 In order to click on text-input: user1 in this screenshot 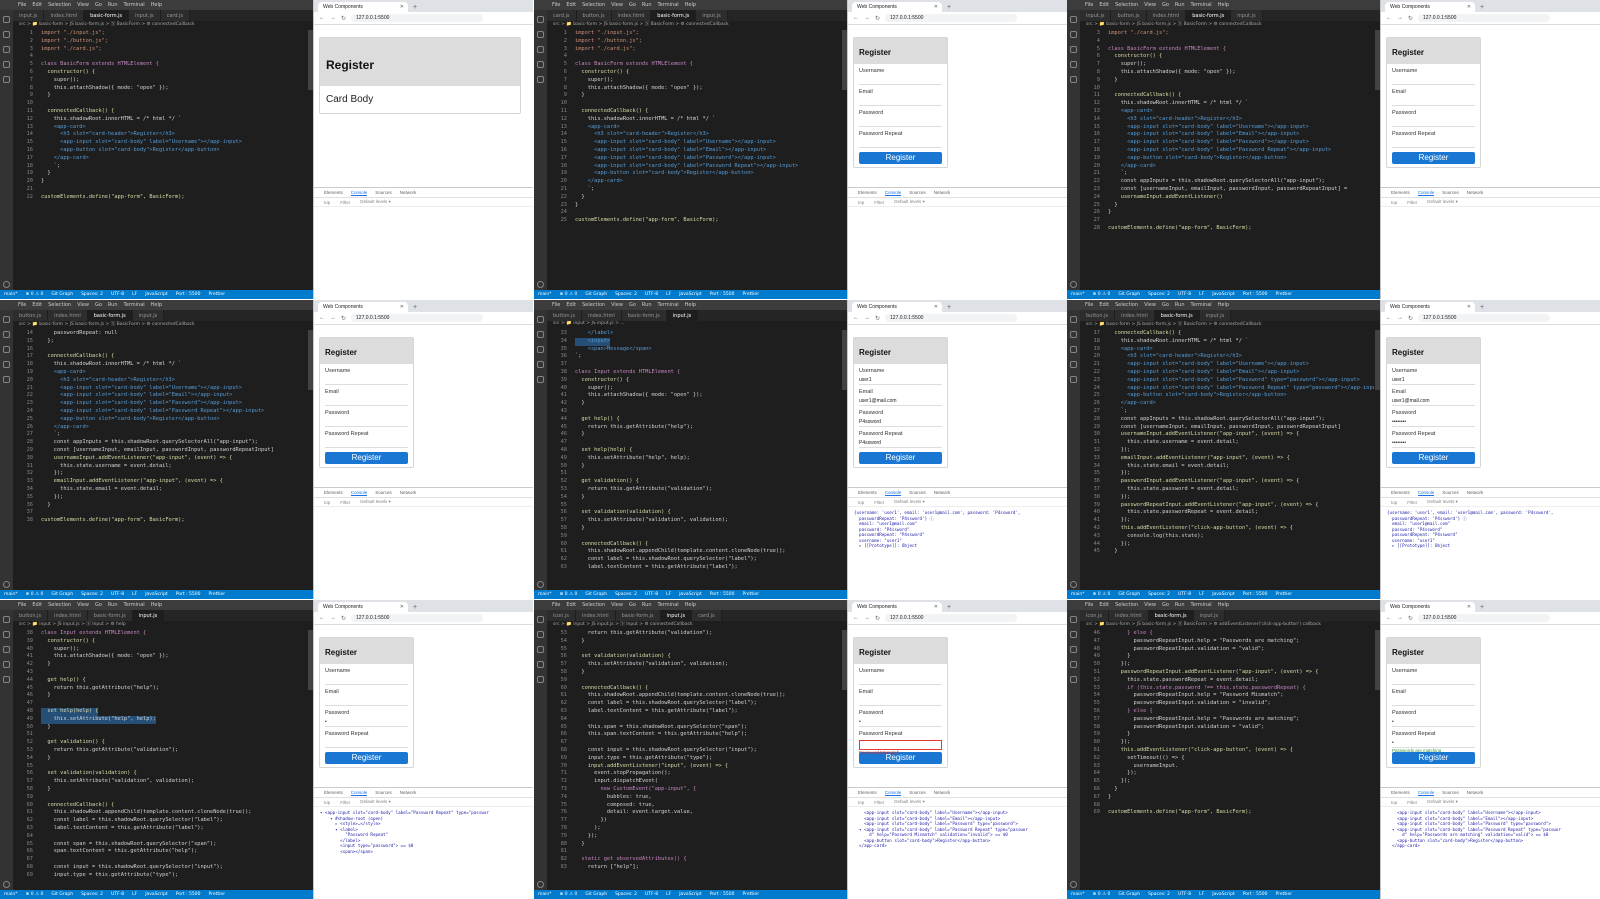, I will do `click(1433, 381)`.